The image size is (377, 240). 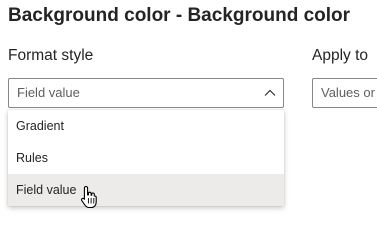 What do you see at coordinates (270, 92) in the screenshot?
I see `chevron-up-icon` at bounding box center [270, 92].